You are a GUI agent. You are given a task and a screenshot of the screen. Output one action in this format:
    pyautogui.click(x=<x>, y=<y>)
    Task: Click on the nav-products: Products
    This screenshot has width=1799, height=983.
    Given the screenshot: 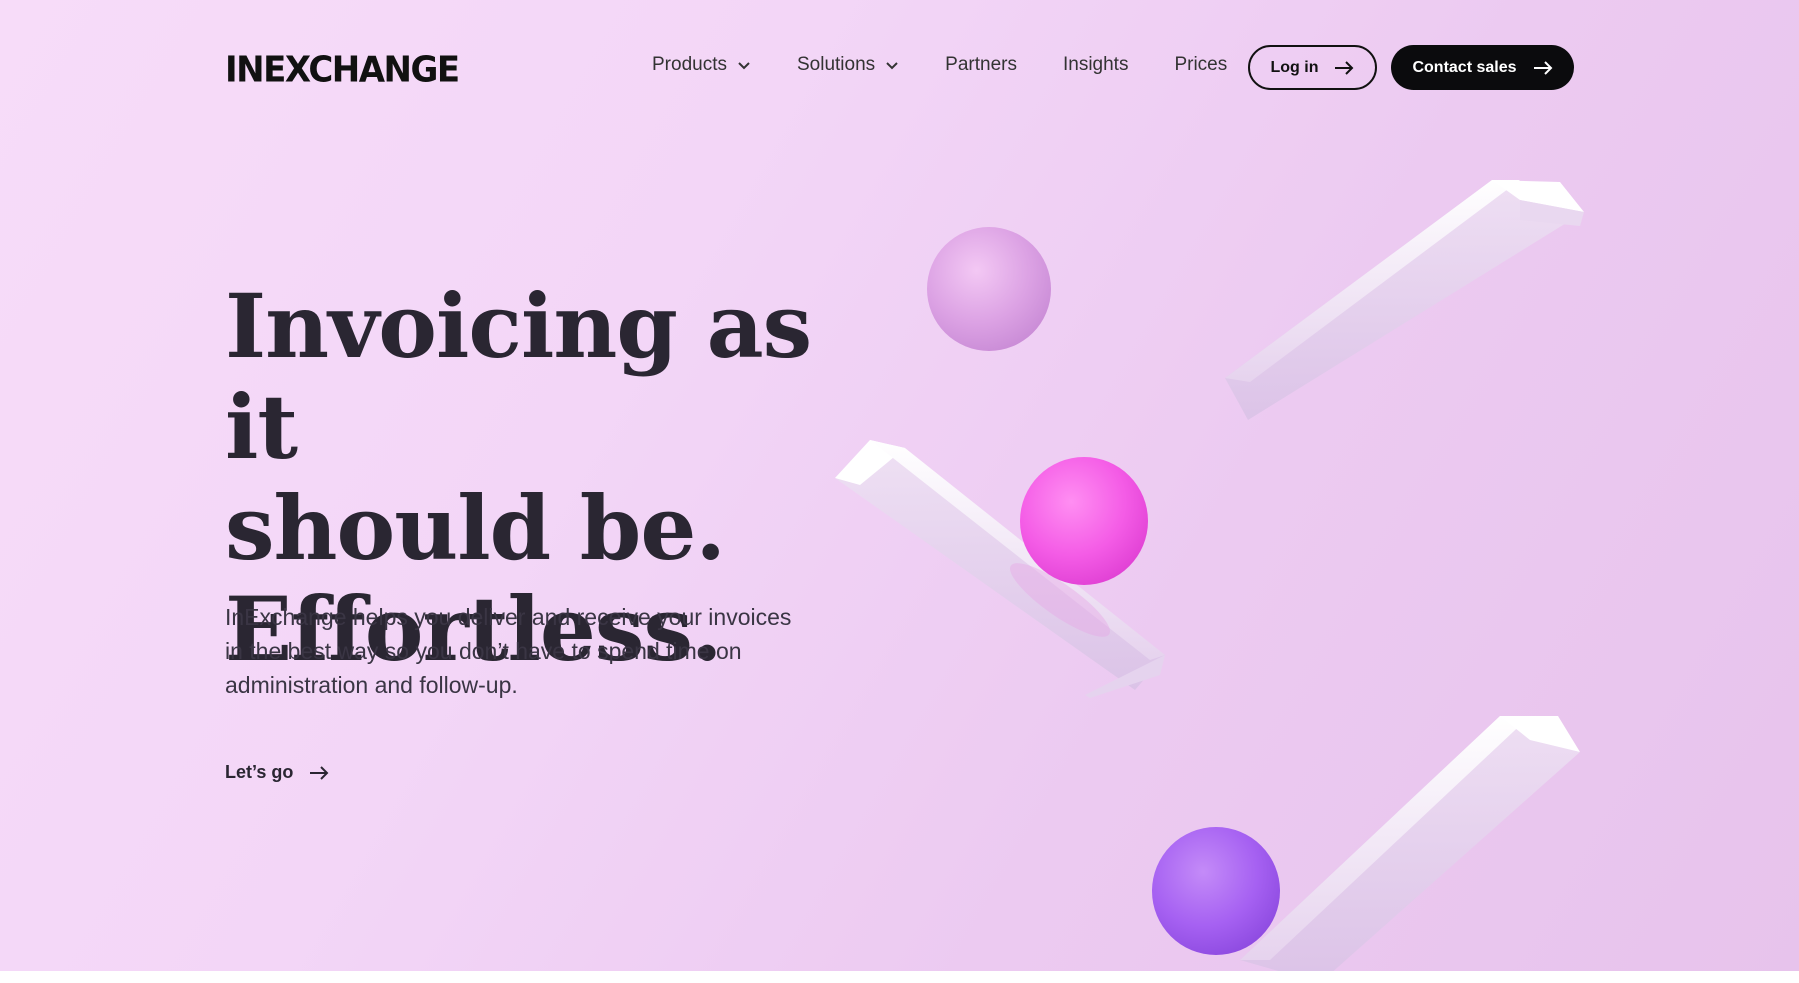 What is the action you would take?
    pyautogui.click(x=701, y=65)
    